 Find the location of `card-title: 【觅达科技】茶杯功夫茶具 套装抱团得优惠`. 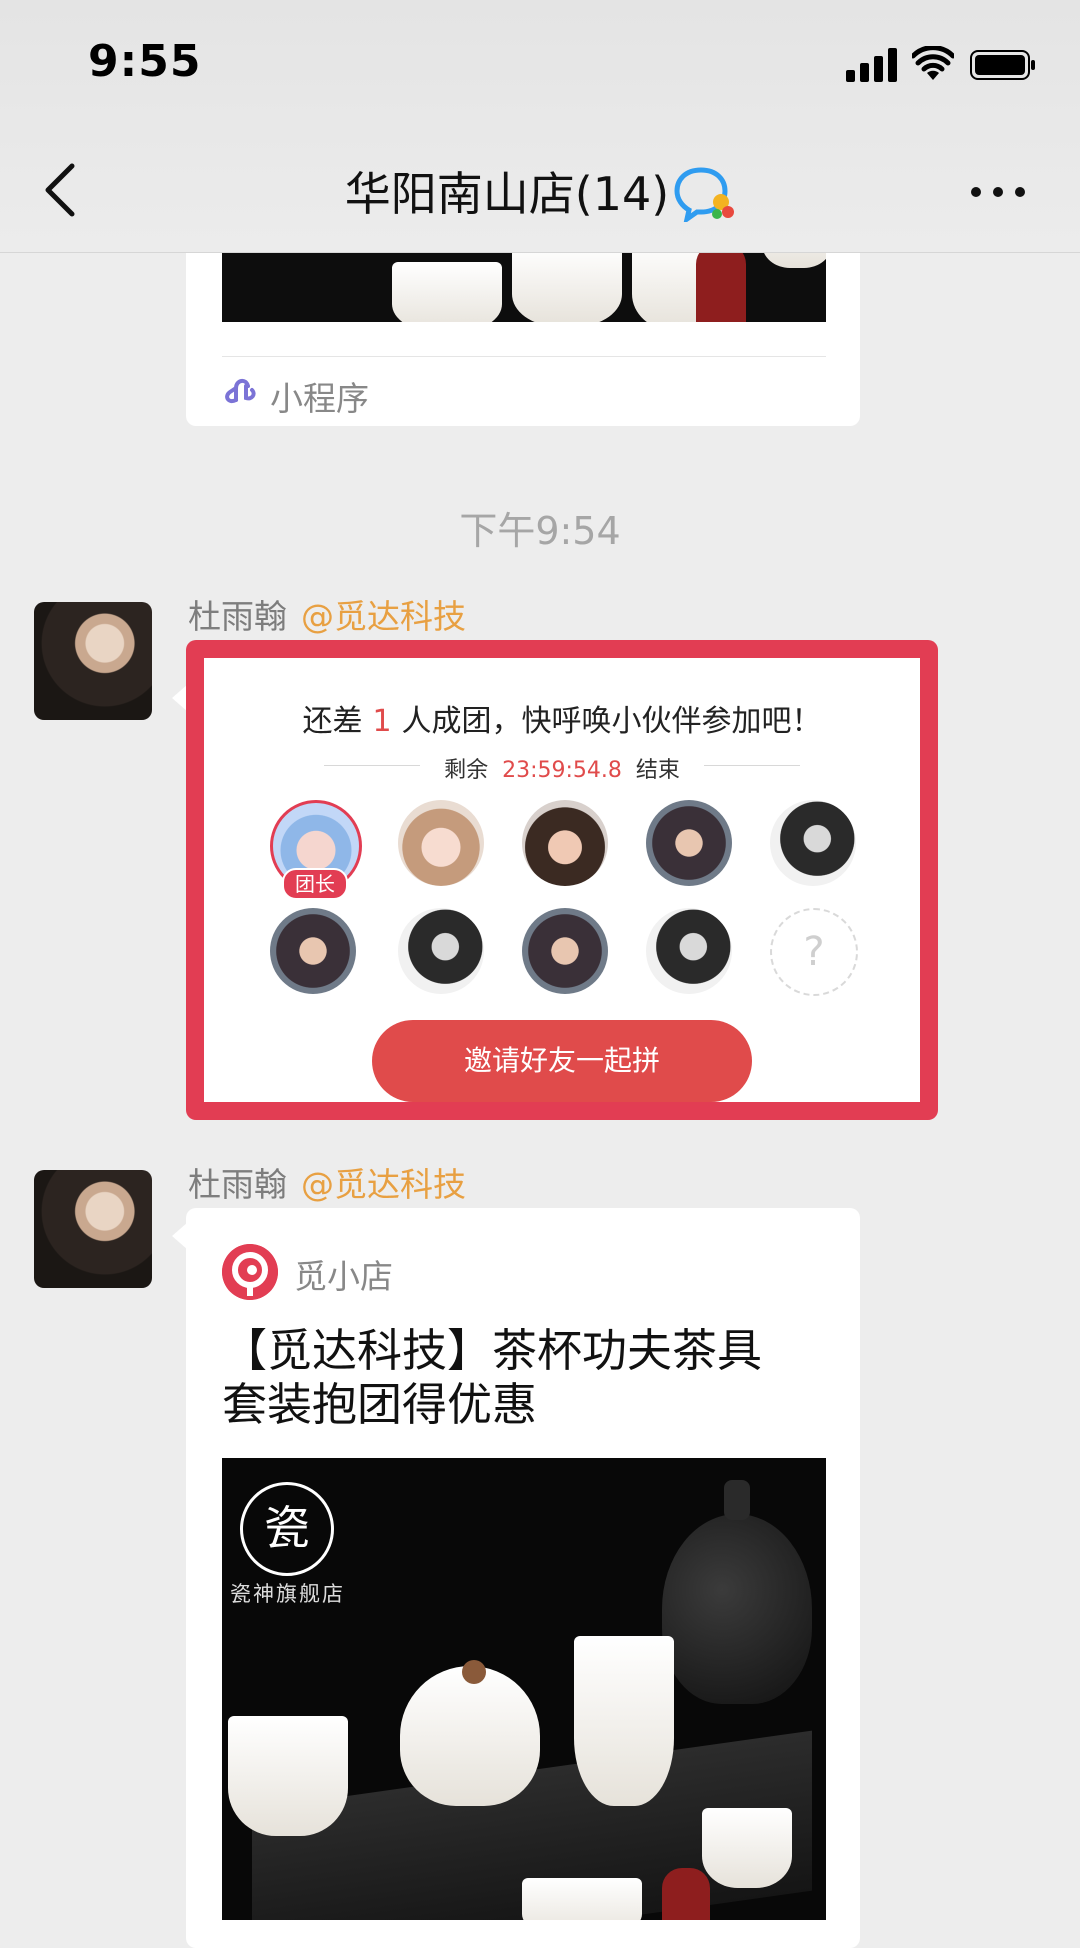

card-title: 【觅达科技】茶杯功夫茶具 套装抱团得优惠 is located at coordinates (492, 1378).